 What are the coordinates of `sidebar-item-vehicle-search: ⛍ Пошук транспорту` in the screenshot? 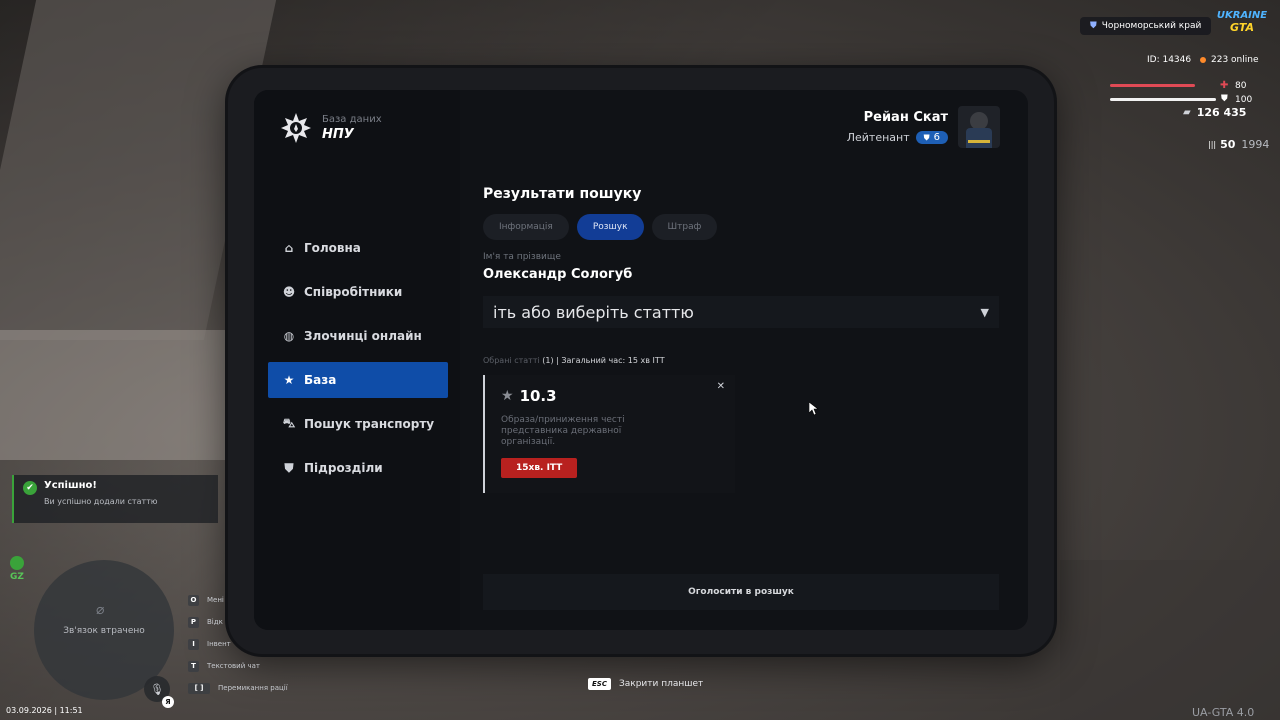 It's located at (358, 424).